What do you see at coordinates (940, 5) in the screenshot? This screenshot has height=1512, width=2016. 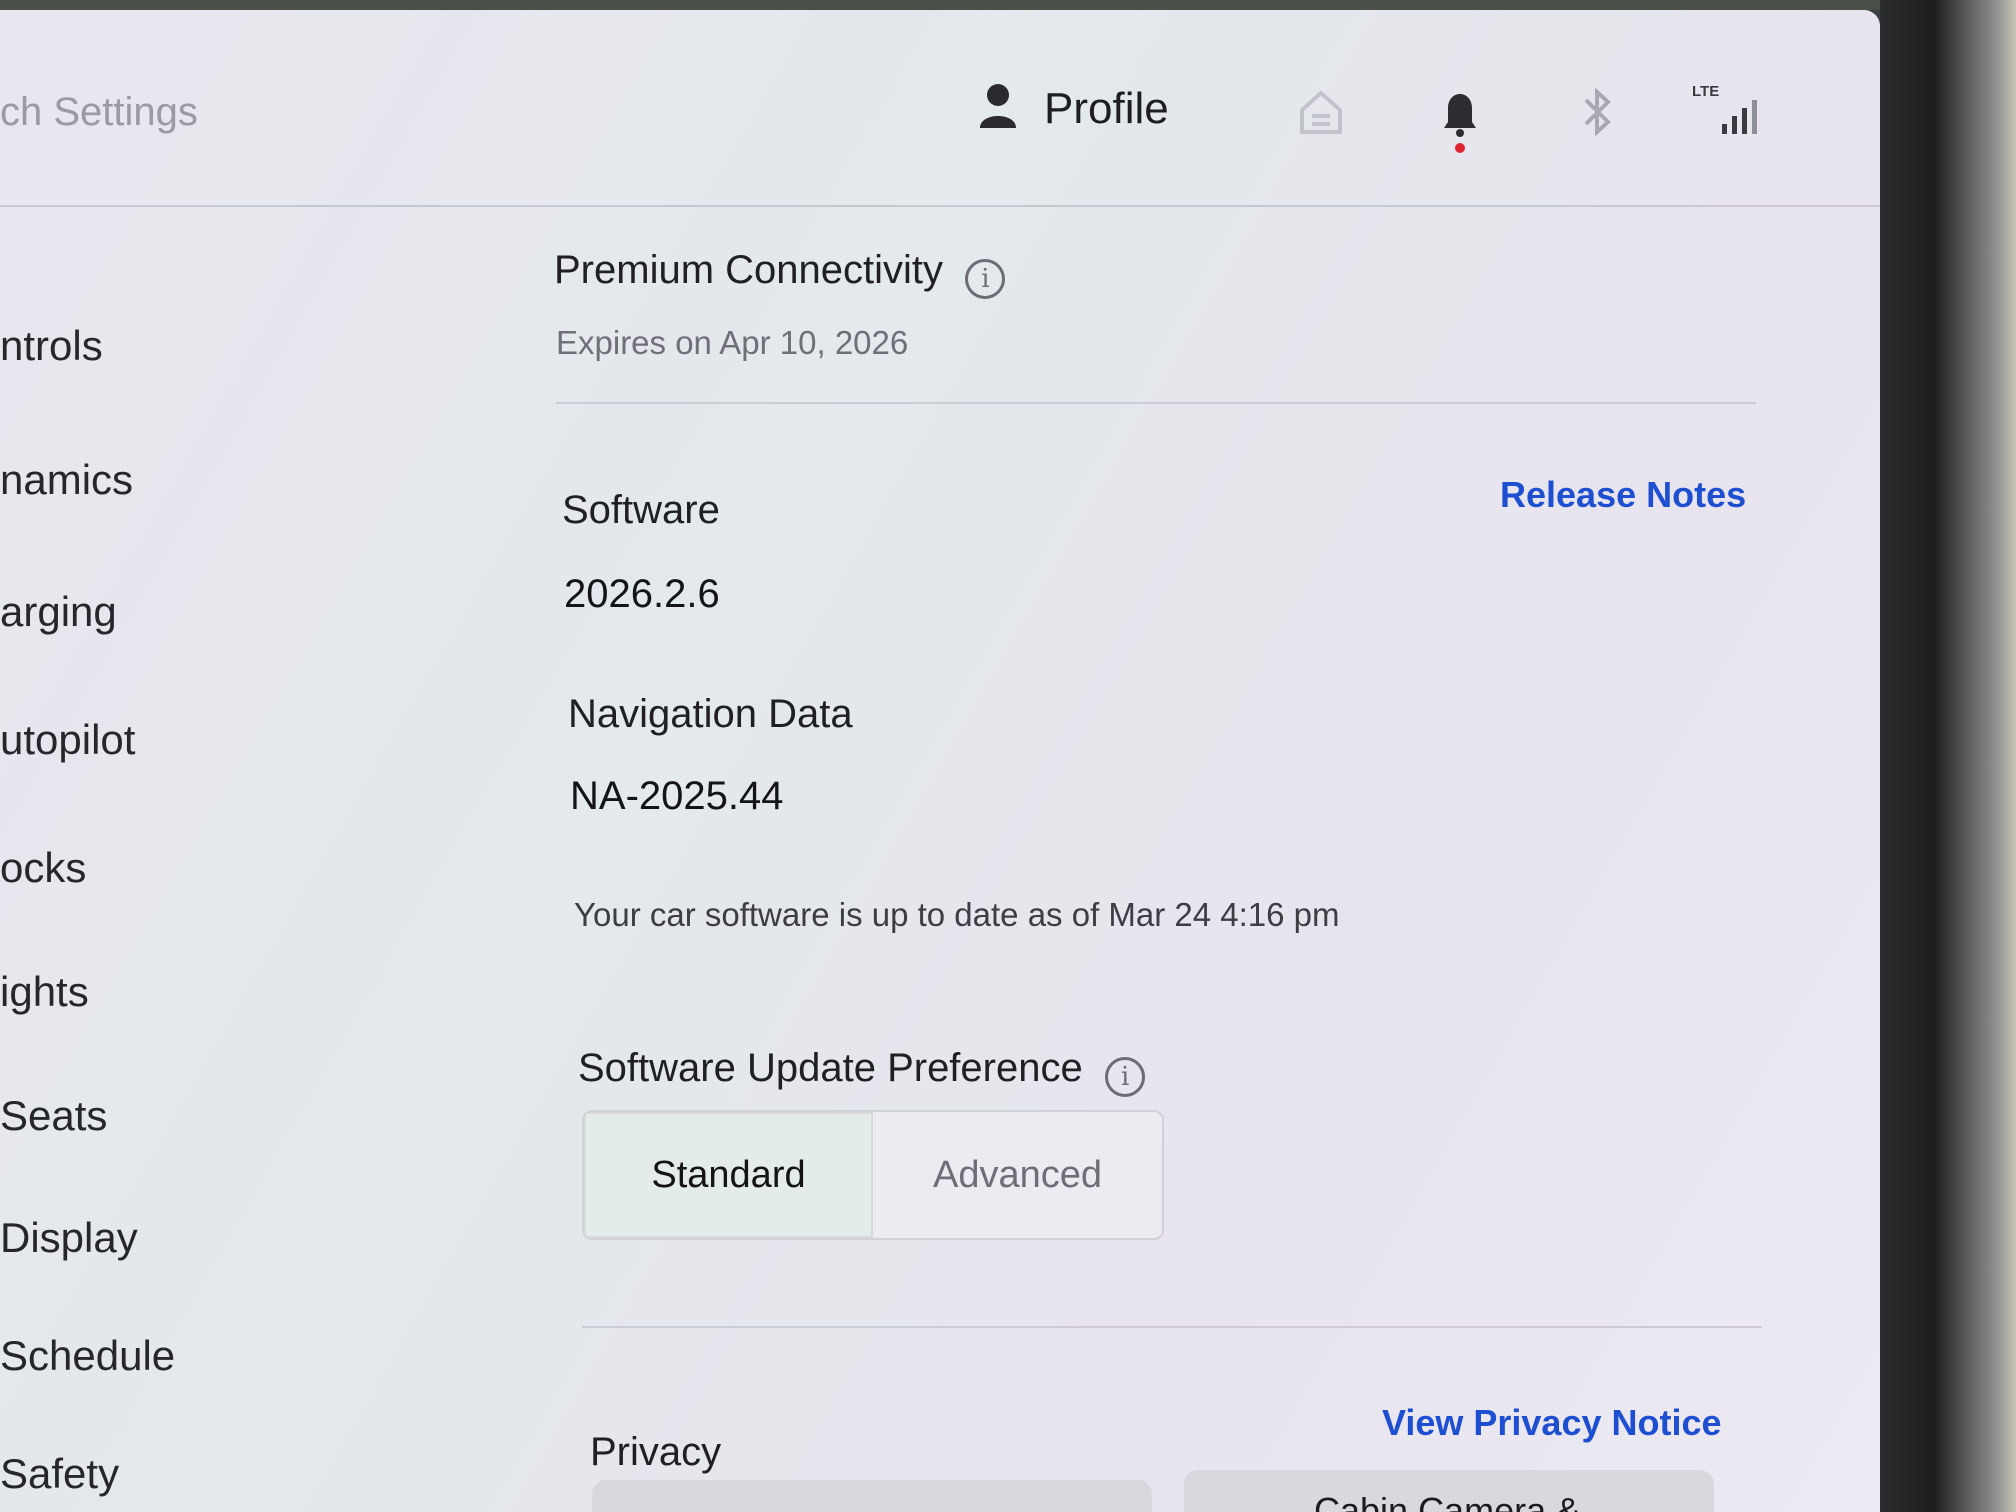 I see `screen-bezel-top` at bounding box center [940, 5].